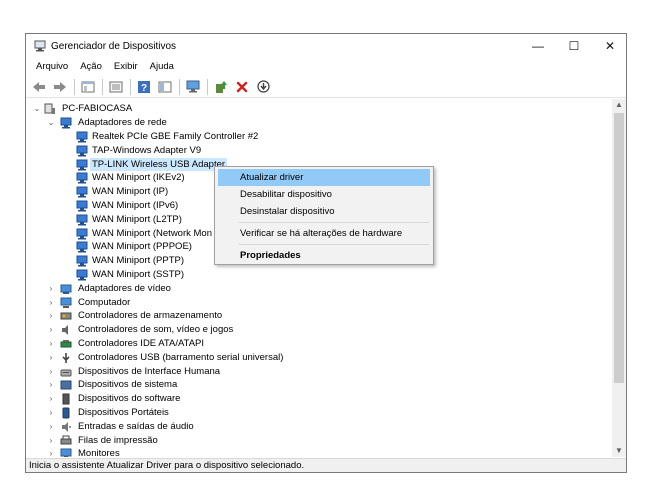 This screenshot has width=651, height=500. What do you see at coordinates (324, 177) in the screenshot?
I see `ctx-update-driver: Atualizar driver` at bounding box center [324, 177].